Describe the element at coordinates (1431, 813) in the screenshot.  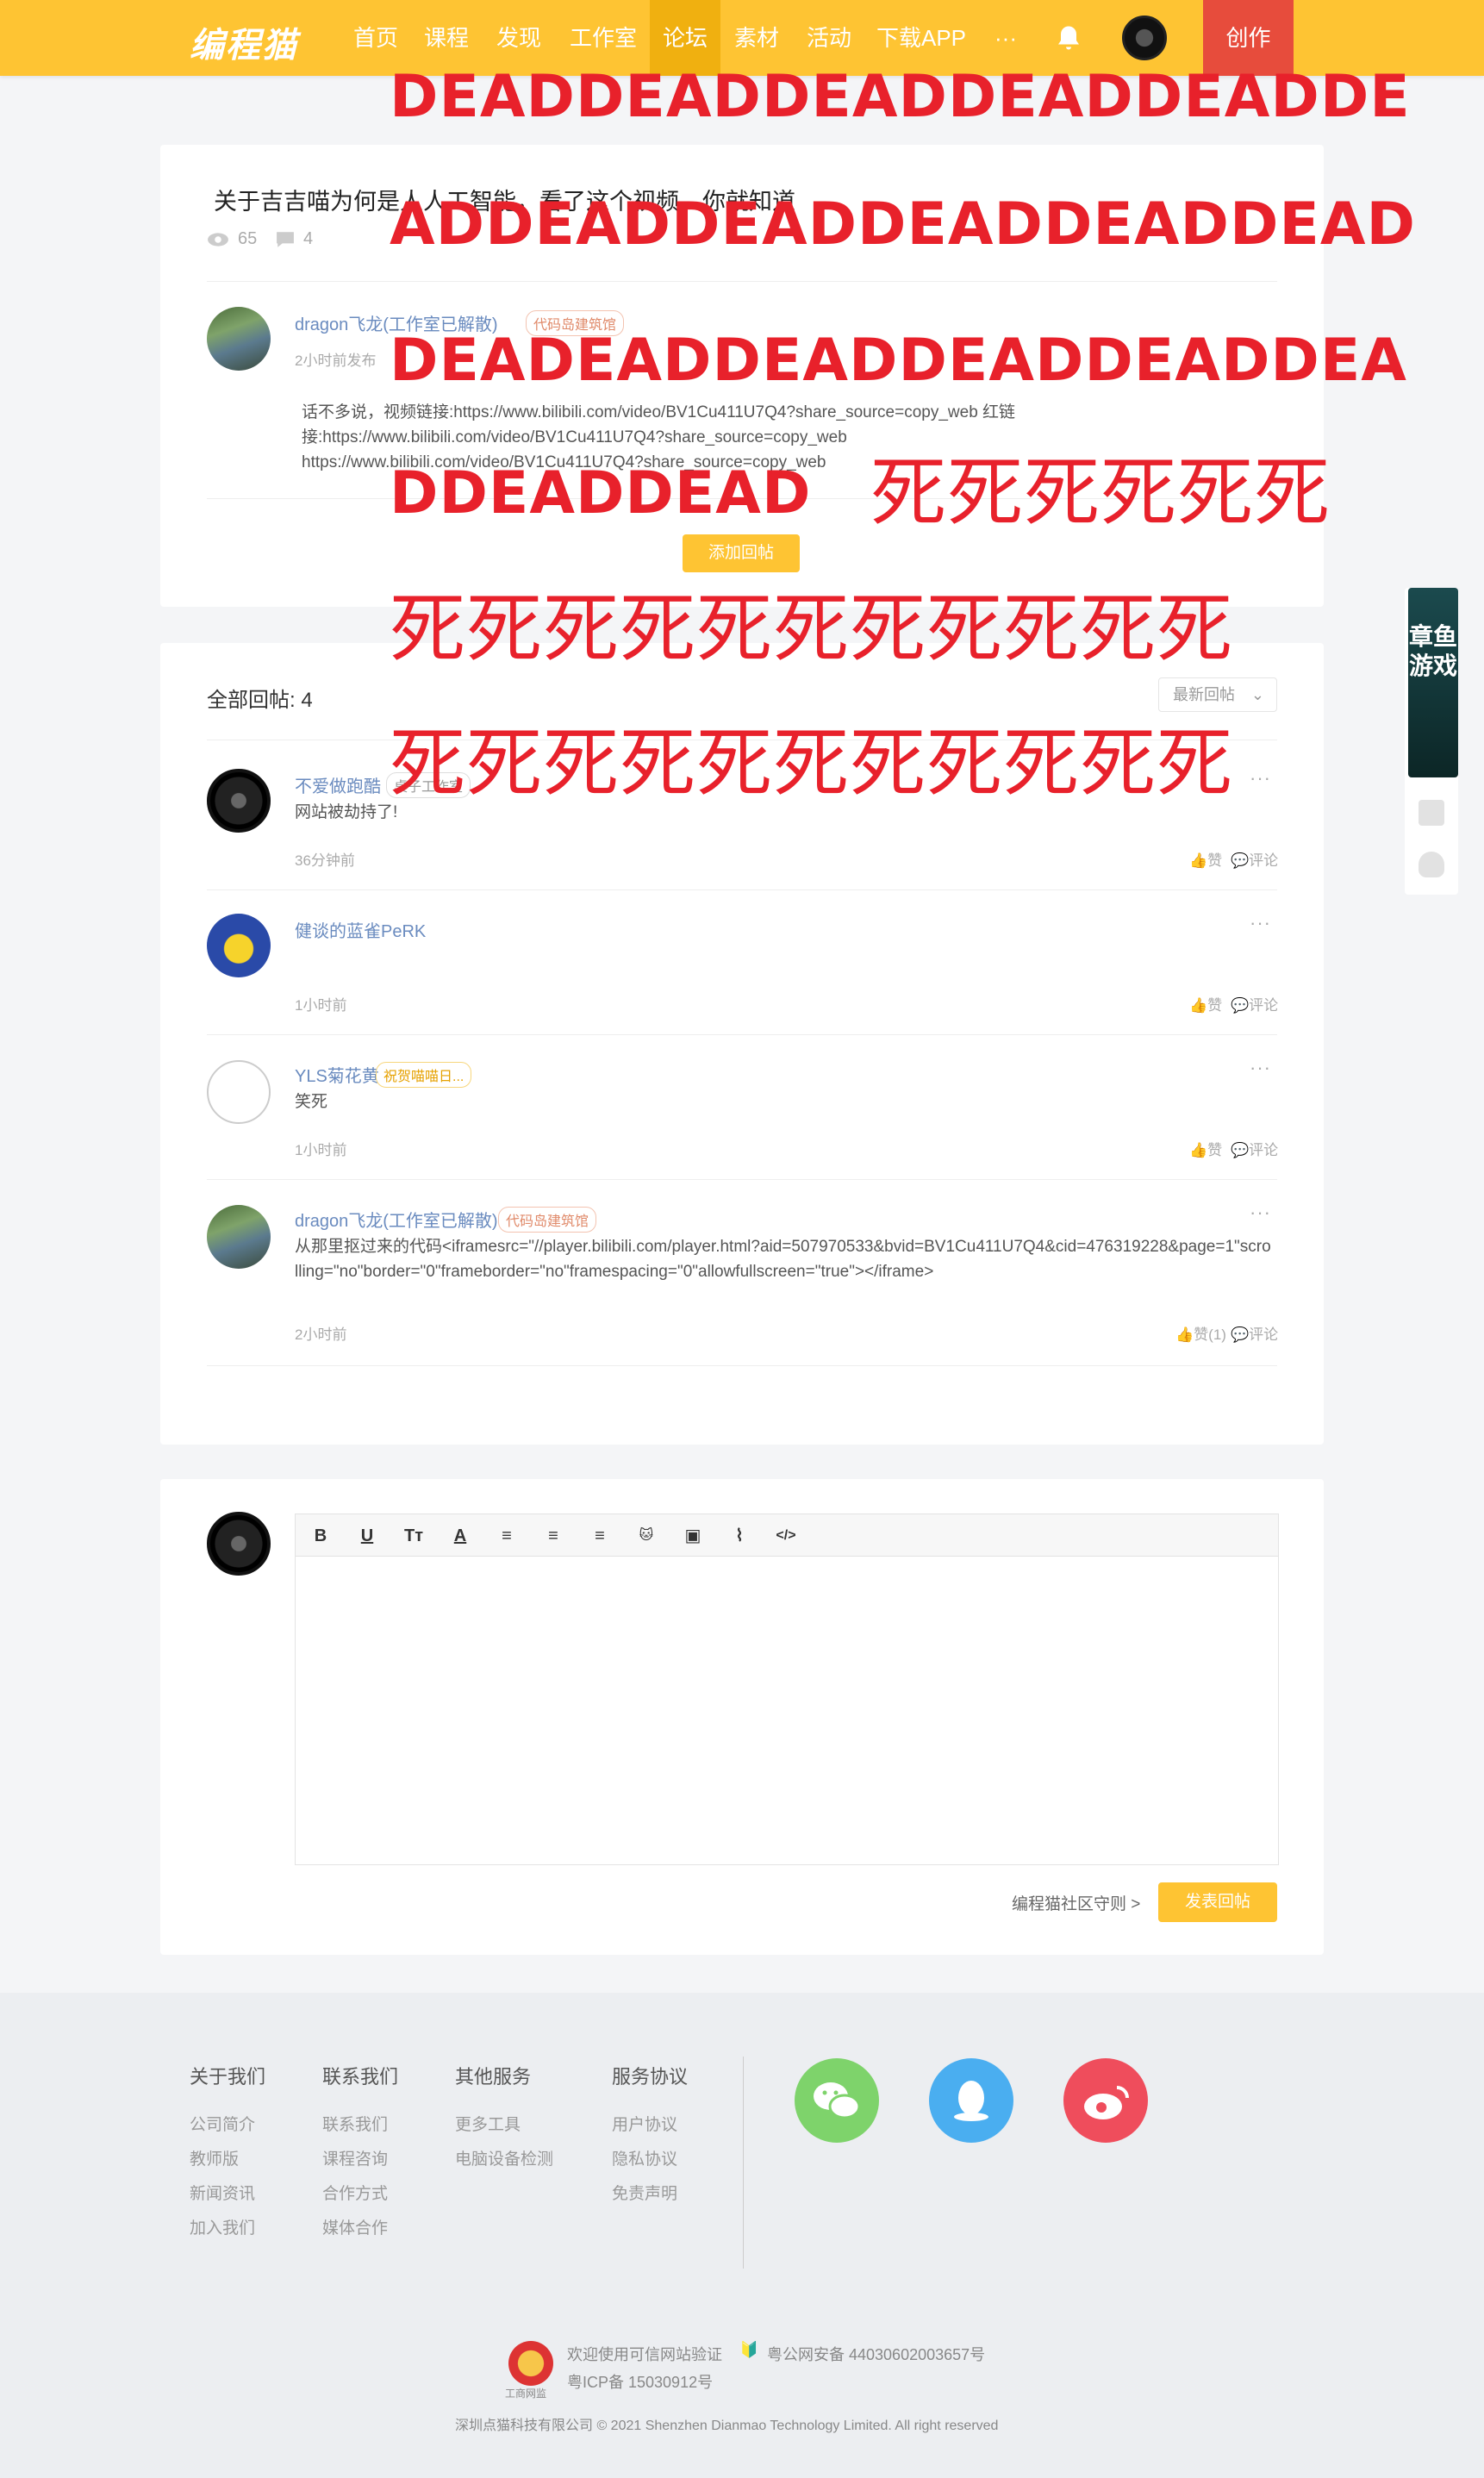
I see `mobile-icon` at that location.